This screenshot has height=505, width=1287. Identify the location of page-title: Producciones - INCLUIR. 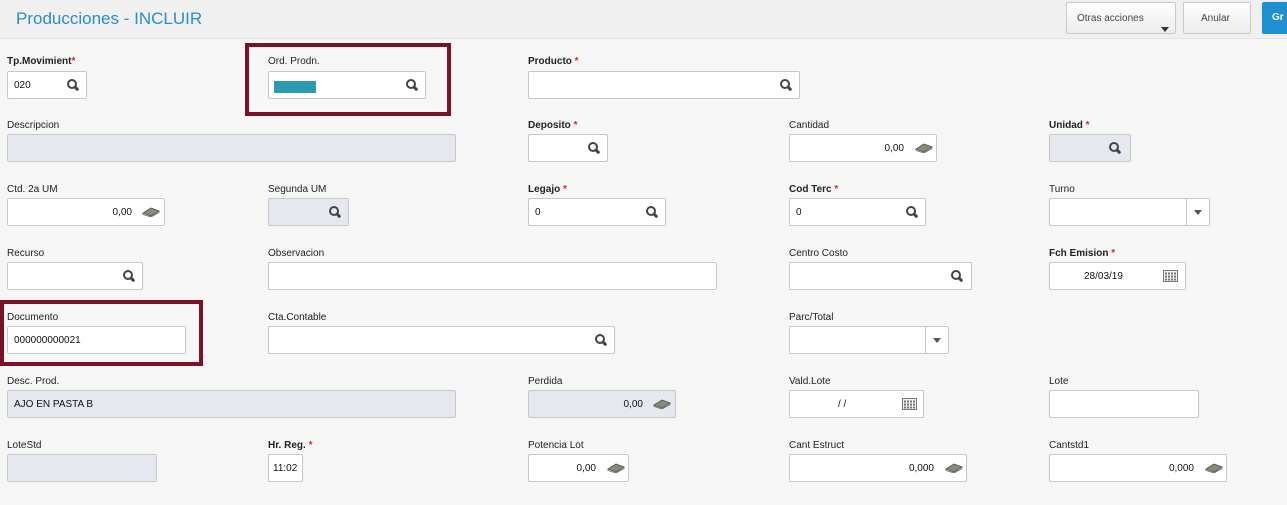
(109, 18).